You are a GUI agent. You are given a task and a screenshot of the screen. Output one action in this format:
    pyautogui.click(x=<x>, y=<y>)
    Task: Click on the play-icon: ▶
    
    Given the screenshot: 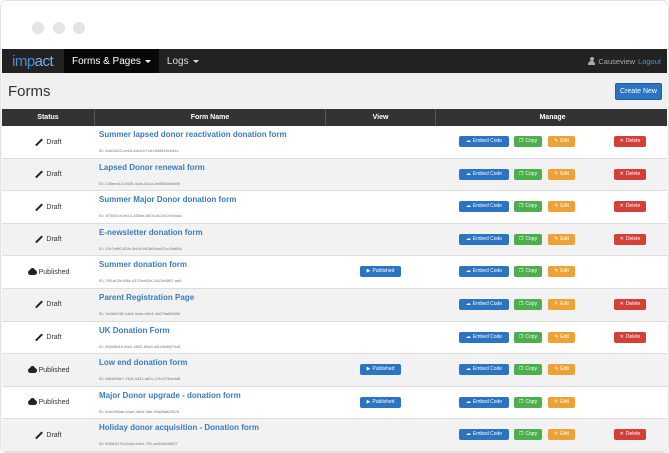 What is the action you would take?
    pyautogui.click(x=368, y=271)
    